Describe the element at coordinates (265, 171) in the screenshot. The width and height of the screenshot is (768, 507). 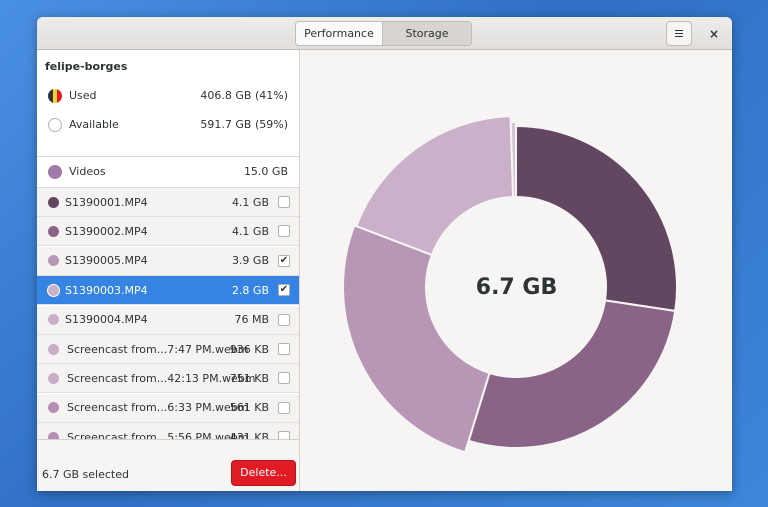
I see `folder-value: 15.0 GB` at that location.